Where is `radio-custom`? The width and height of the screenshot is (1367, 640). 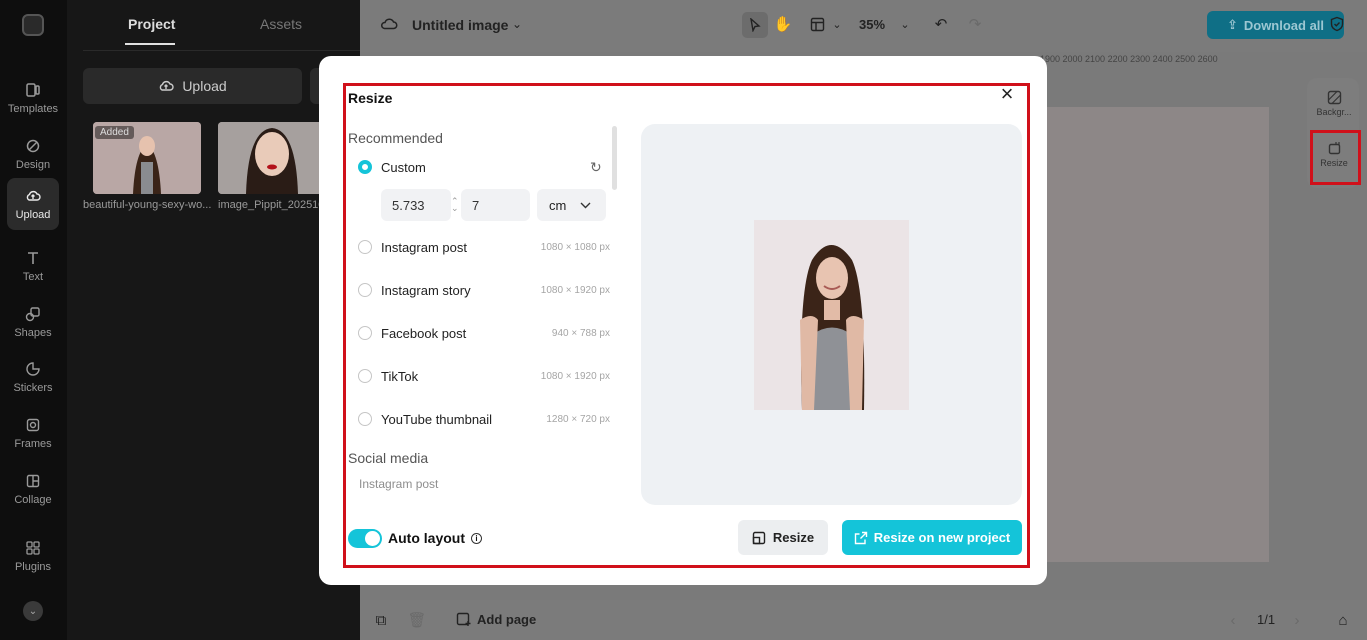 radio-custom is located at coordinates (365, 167).